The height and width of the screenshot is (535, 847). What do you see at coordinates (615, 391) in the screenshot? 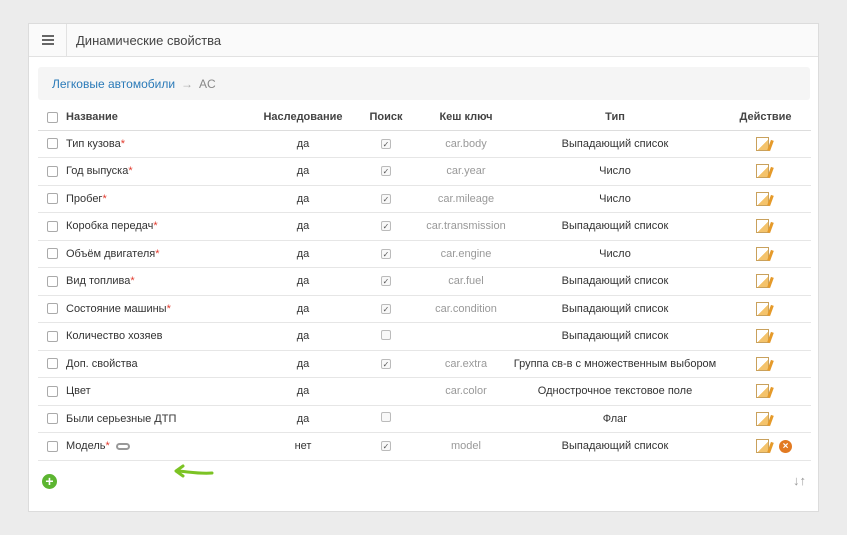
I see `property-type: Однострочное текстовое поле` at bounding box center [615, 391].